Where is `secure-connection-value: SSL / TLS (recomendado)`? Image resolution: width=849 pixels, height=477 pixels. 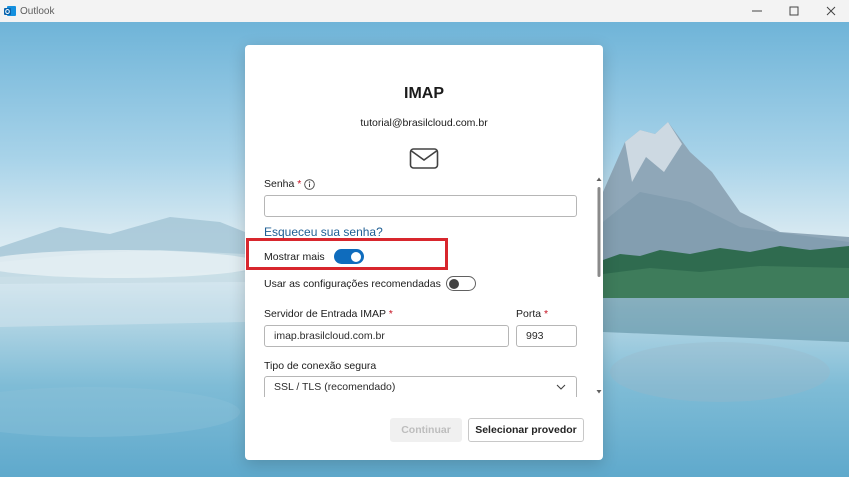
secure-connection-value: SSL / TLS (recomendado) is located at coordinates (335, 387).